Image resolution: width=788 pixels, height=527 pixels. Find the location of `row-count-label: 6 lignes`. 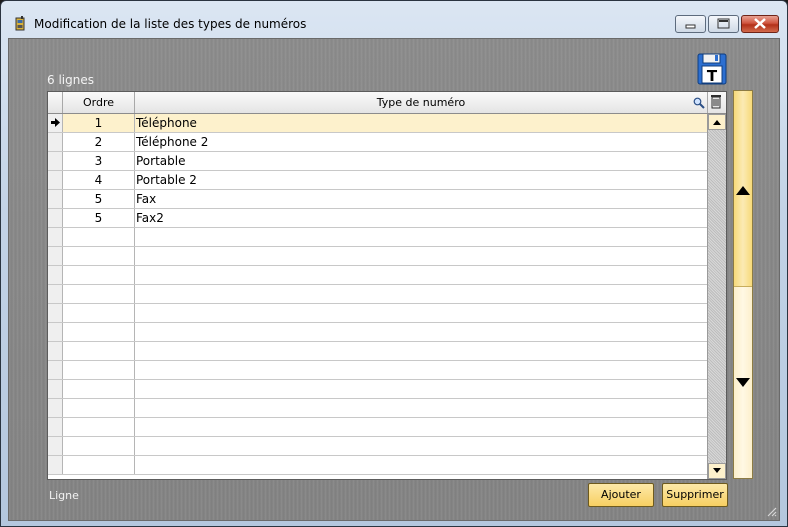

row-count-label: 6 lignes is located at coordinates (70, 80).